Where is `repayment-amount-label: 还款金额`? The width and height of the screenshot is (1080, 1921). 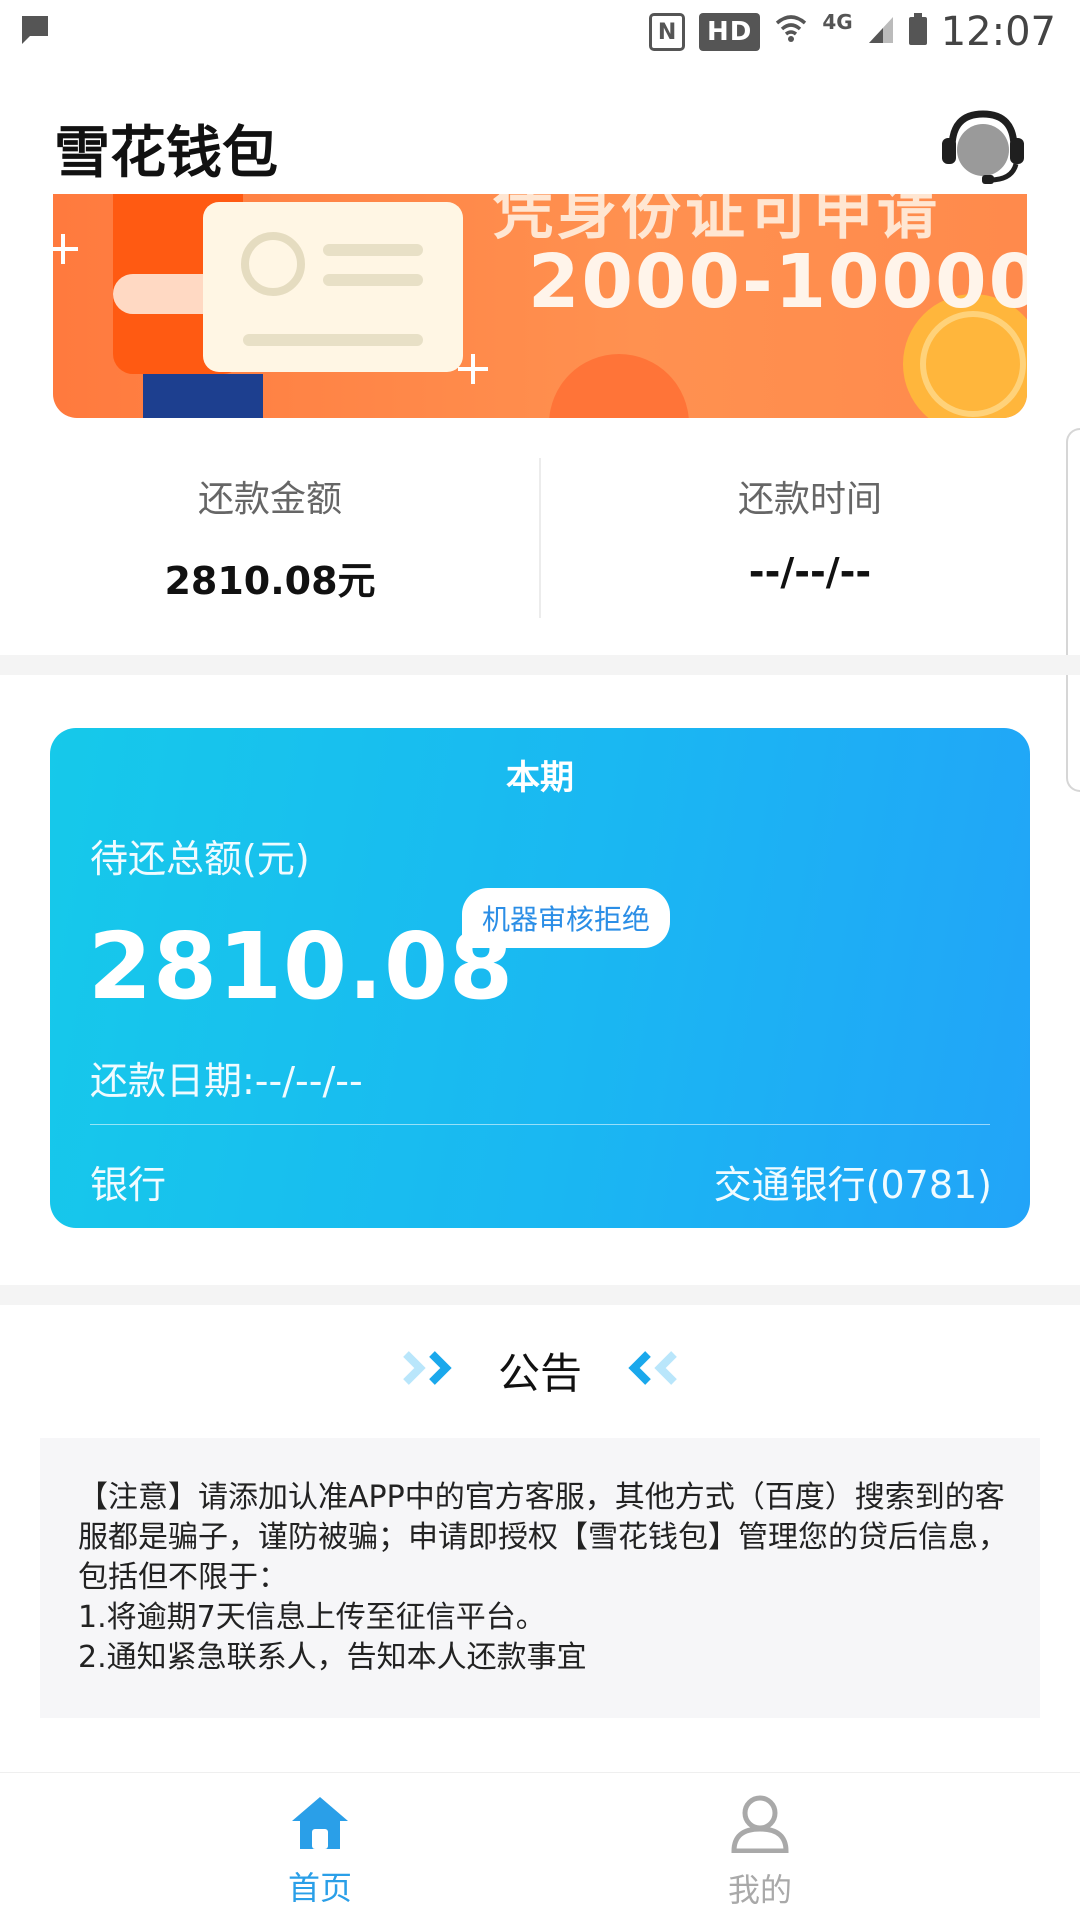 repayment-amount-label: 还款金额 is located at coordinates (269, 499).